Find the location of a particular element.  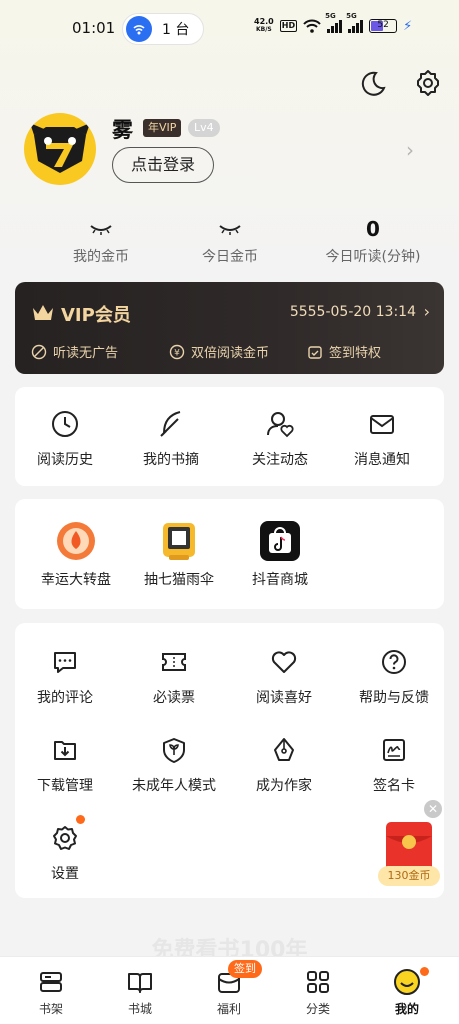

help-feedback-button: 帮助与反馈 is located at coordinates (394, 676).